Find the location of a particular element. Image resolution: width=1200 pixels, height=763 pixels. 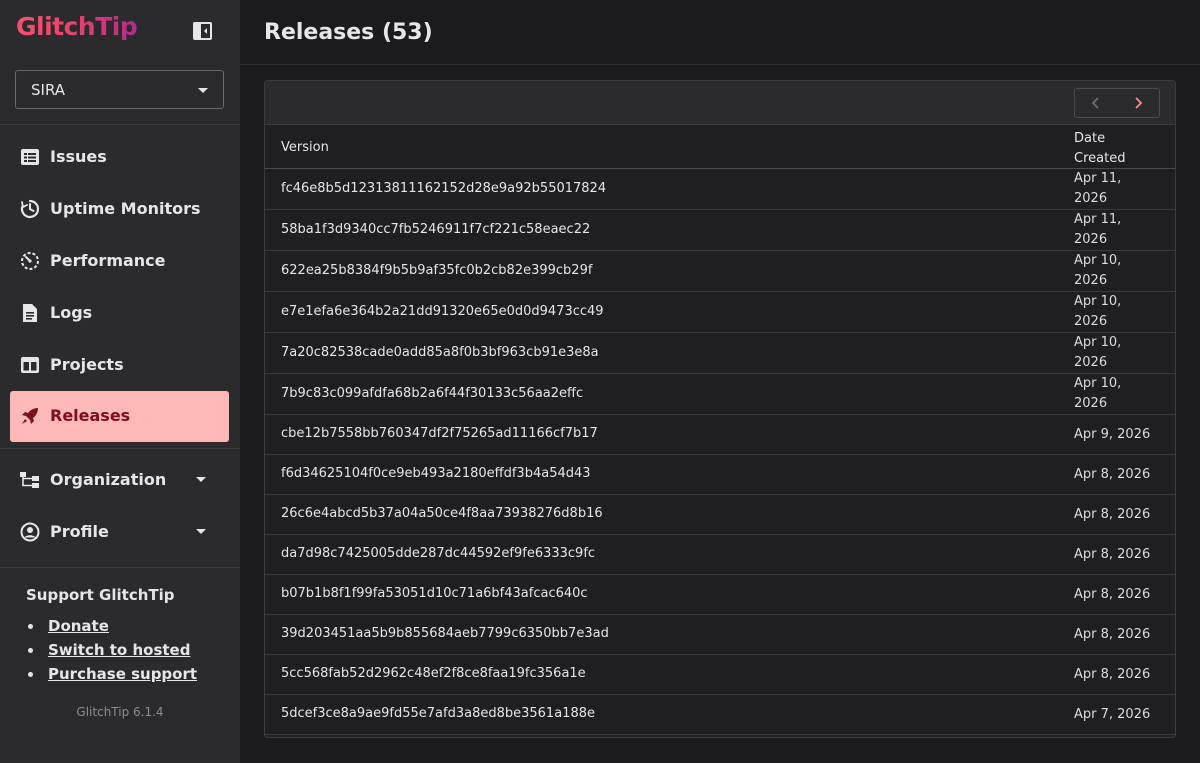

next-page-button is located at coordinates (1138, 103).